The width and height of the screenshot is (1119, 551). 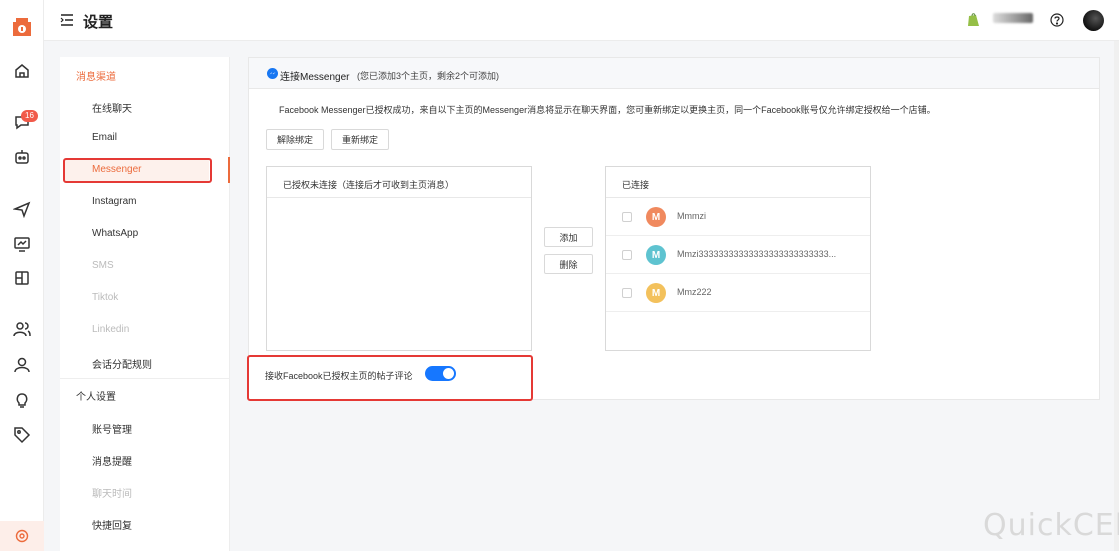 I want to click on left-rail: 16, so click(x=22, y=275).